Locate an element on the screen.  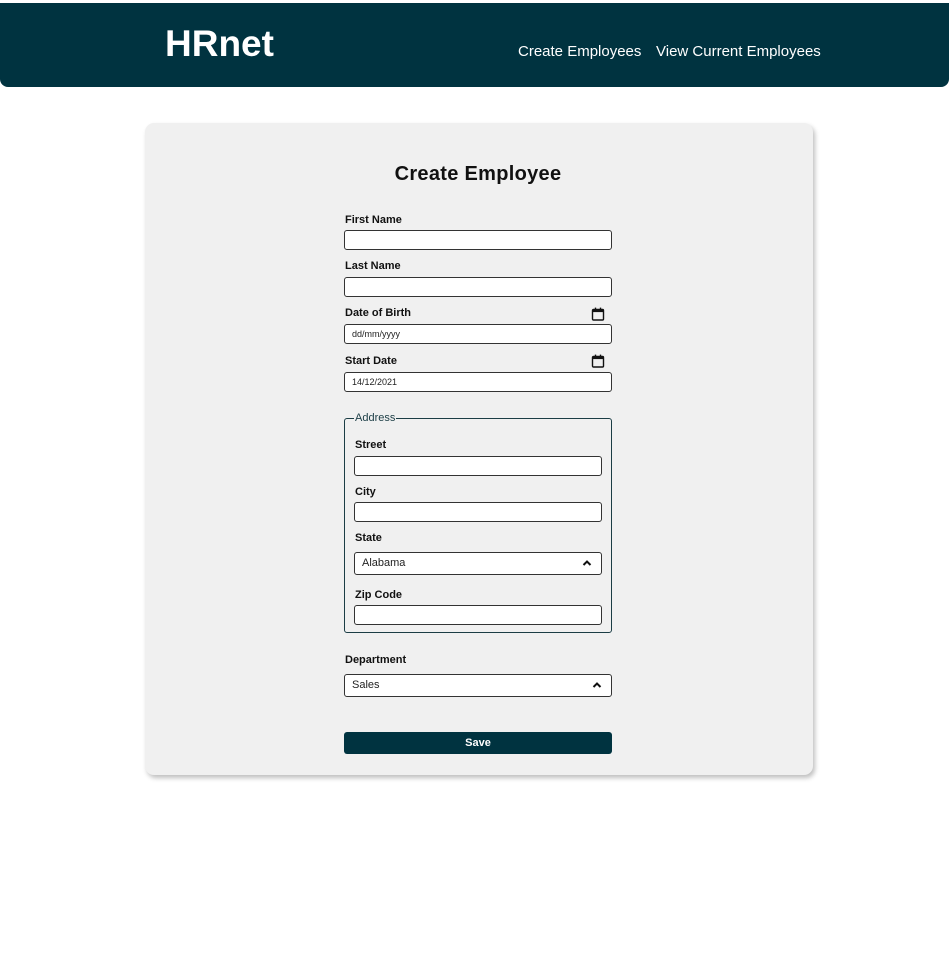
app-logo: HRnet is located at coordinates (219, 43).